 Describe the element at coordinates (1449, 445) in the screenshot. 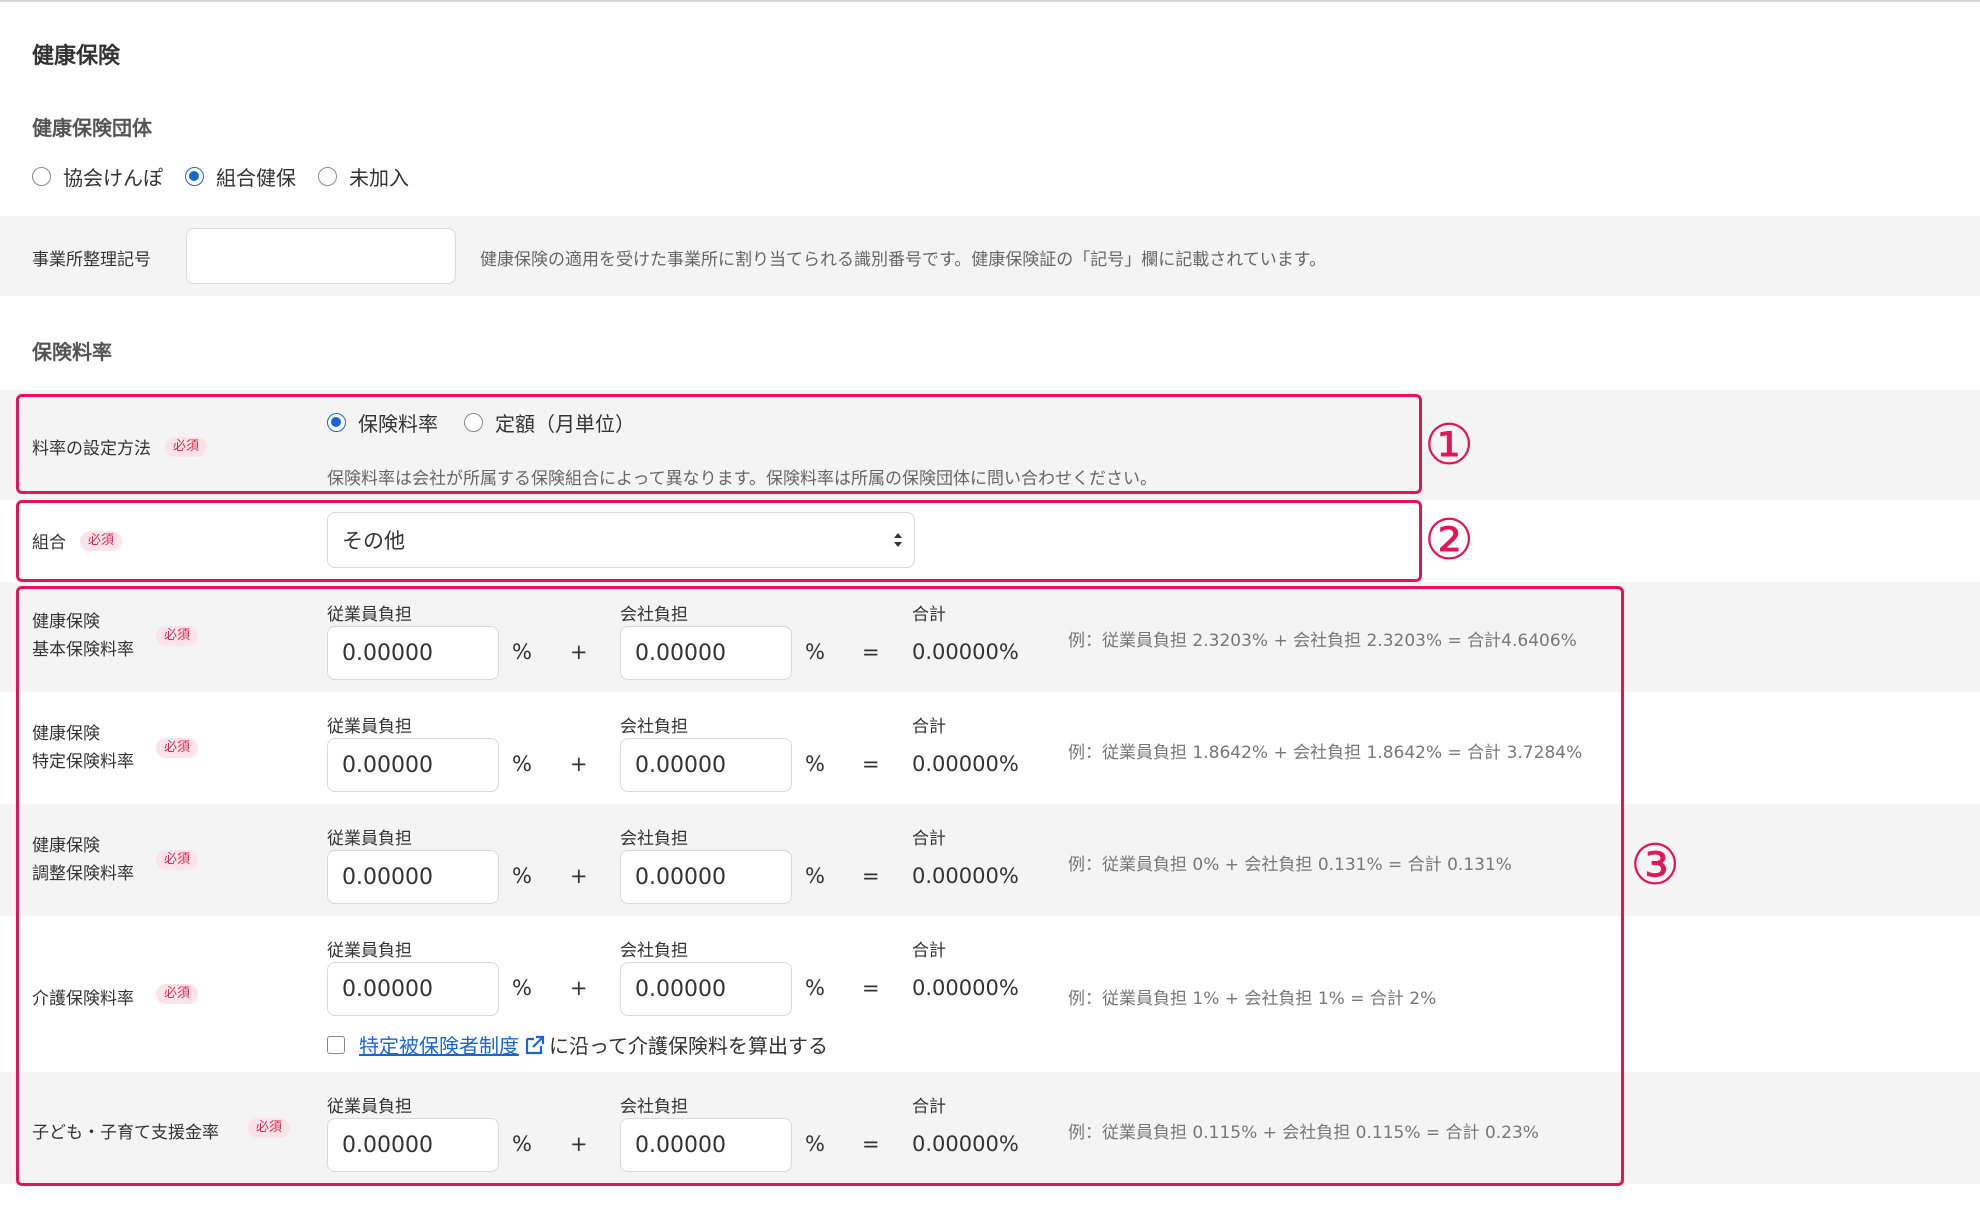

I see `annotation-number-1: ①` at that location.